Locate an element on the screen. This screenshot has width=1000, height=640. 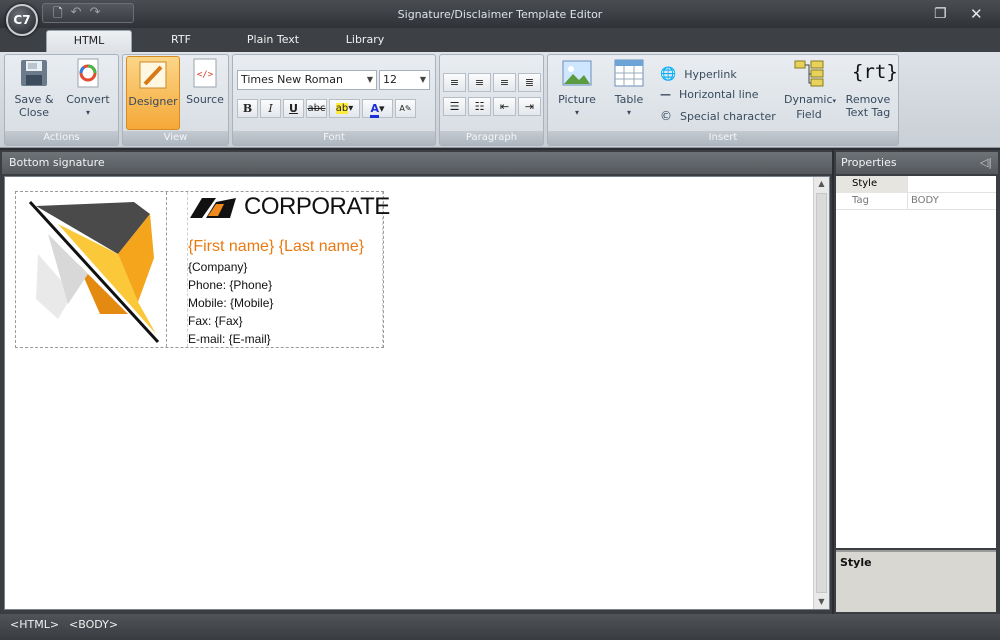
designer-button: Designer is located at coordinates (153, 93).